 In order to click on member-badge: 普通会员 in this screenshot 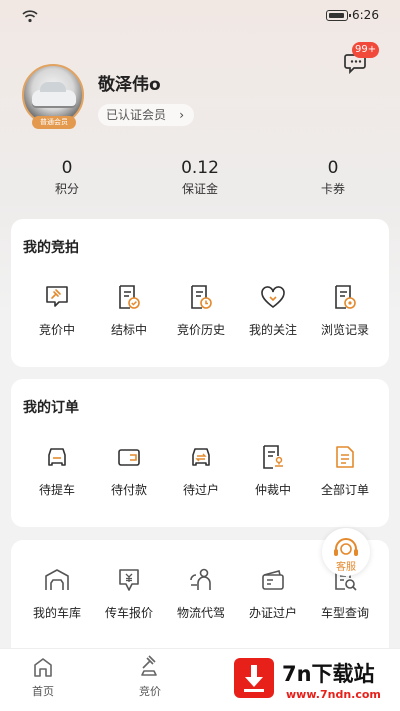, I will do `click(54, 122)`.